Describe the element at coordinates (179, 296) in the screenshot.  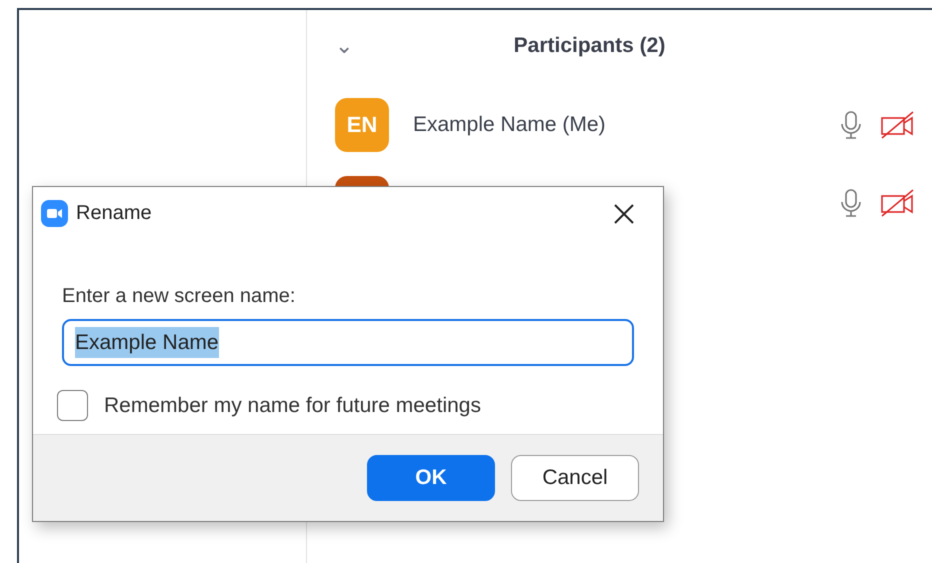
I see `field-label: Enter a new screen name:` at that location.